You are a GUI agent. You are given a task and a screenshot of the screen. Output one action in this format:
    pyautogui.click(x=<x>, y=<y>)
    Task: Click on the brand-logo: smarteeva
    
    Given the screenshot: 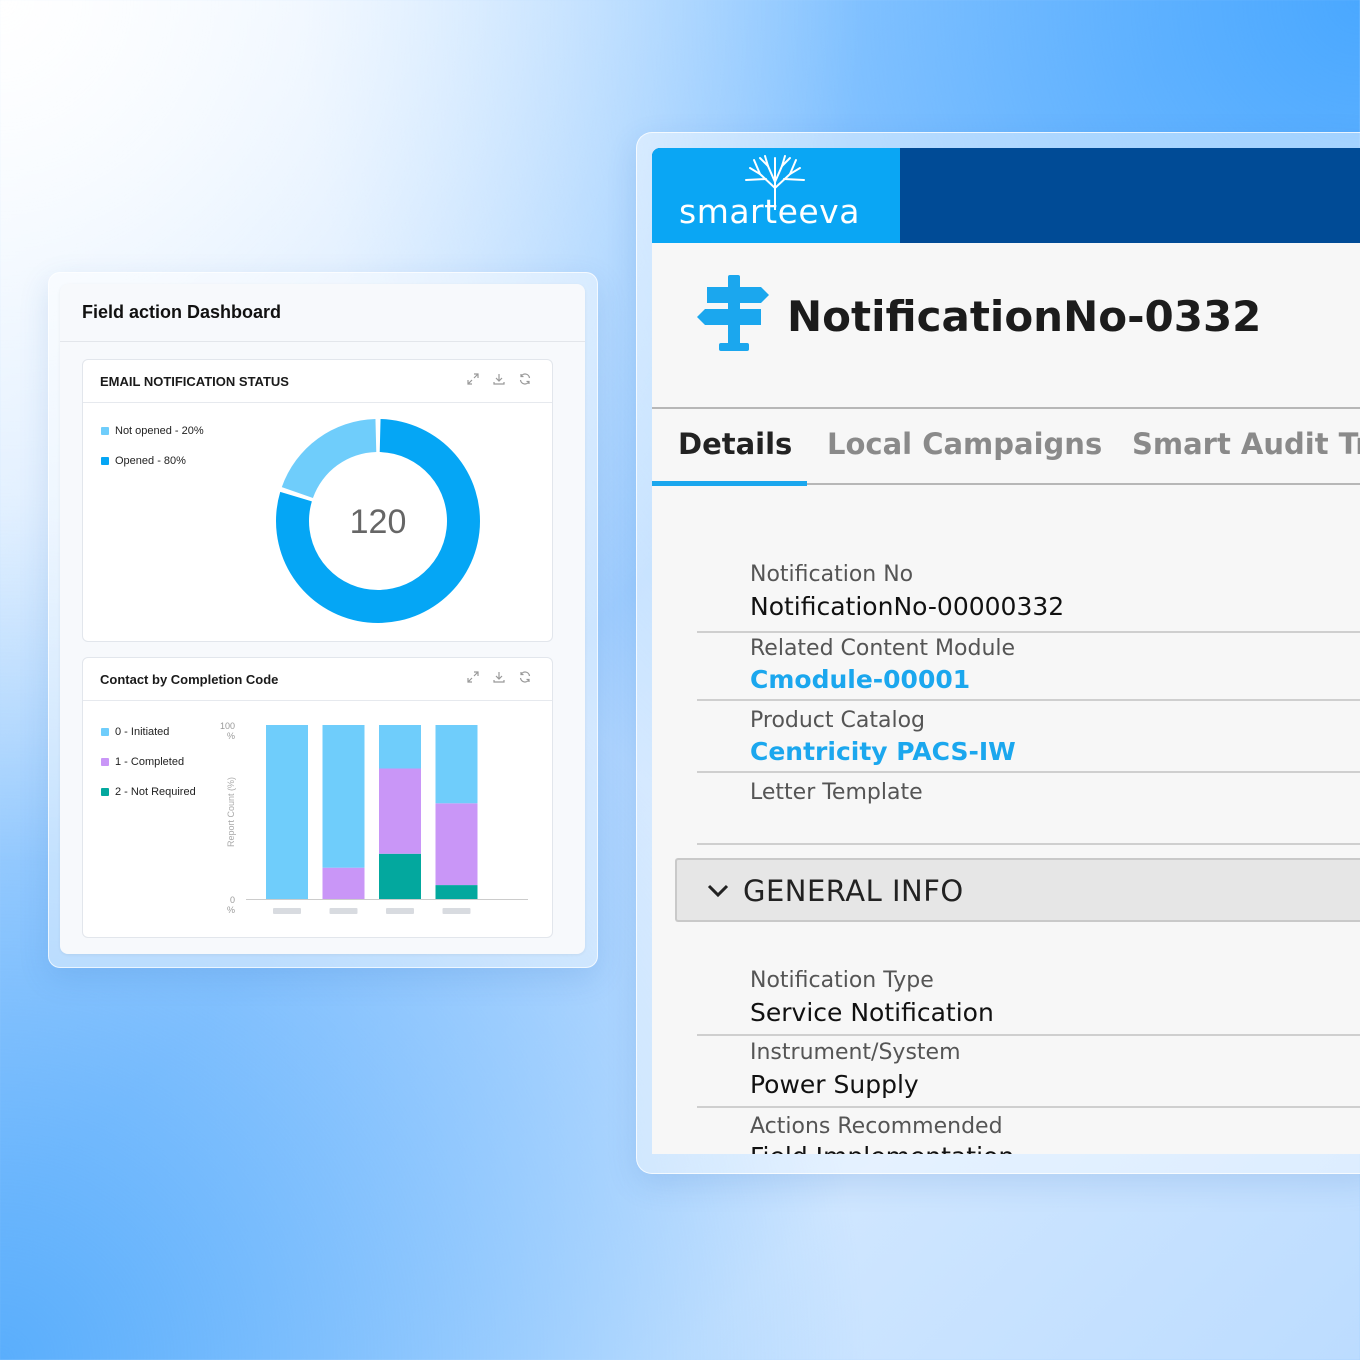 What is the action you would take?
    pyautogui.click(x=776, y=195)
    